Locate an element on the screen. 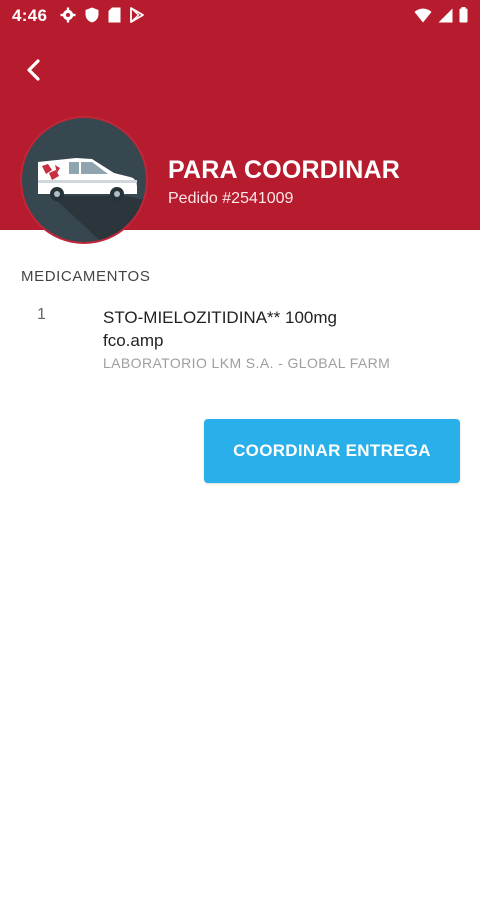 This screenshot has height=900, width=480. status-icons-right is located at coordinates (441, 15).